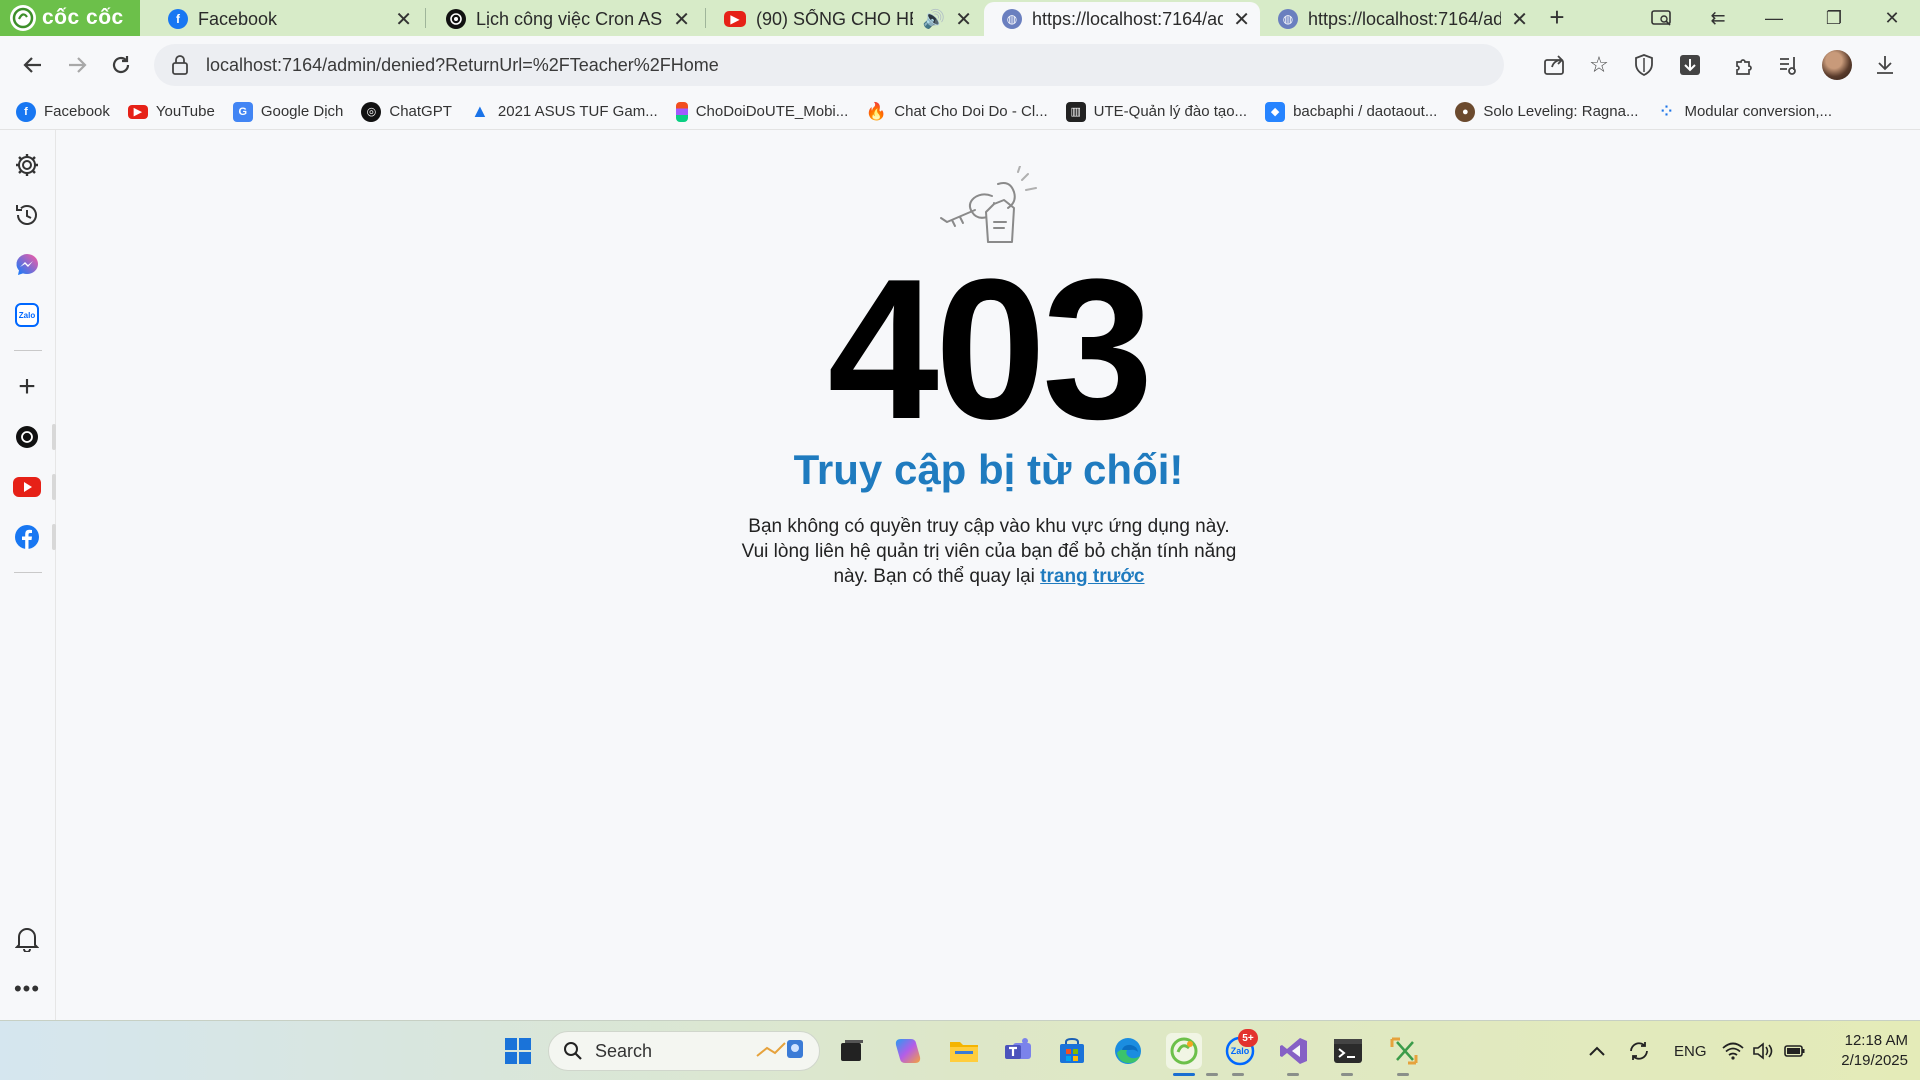 The image size is (1920, 1080). Describe the element at coordinates (1690, 65) in the screenshot. I see `save-download-icon` at that location.